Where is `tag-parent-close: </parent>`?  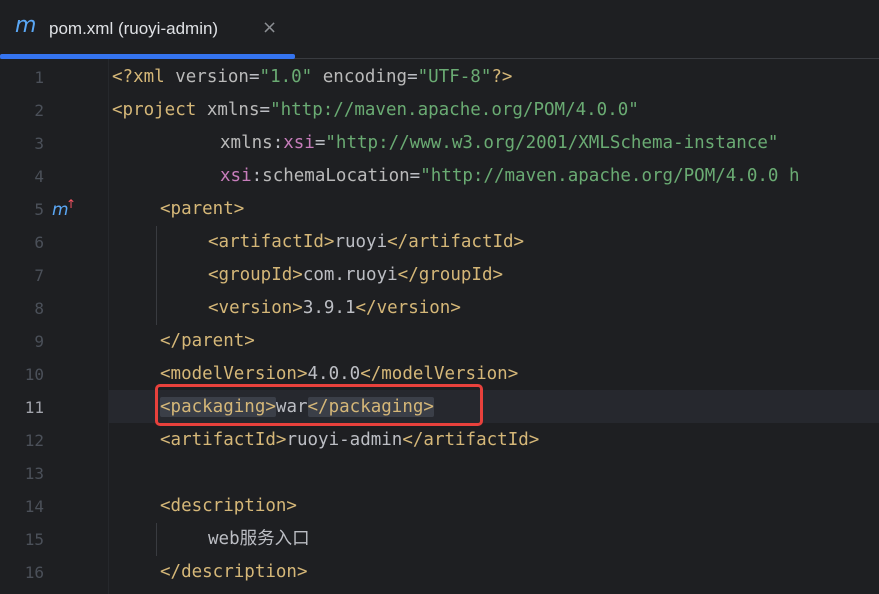
tag-parent-close: </parent> is located at coordinates (207, 341).